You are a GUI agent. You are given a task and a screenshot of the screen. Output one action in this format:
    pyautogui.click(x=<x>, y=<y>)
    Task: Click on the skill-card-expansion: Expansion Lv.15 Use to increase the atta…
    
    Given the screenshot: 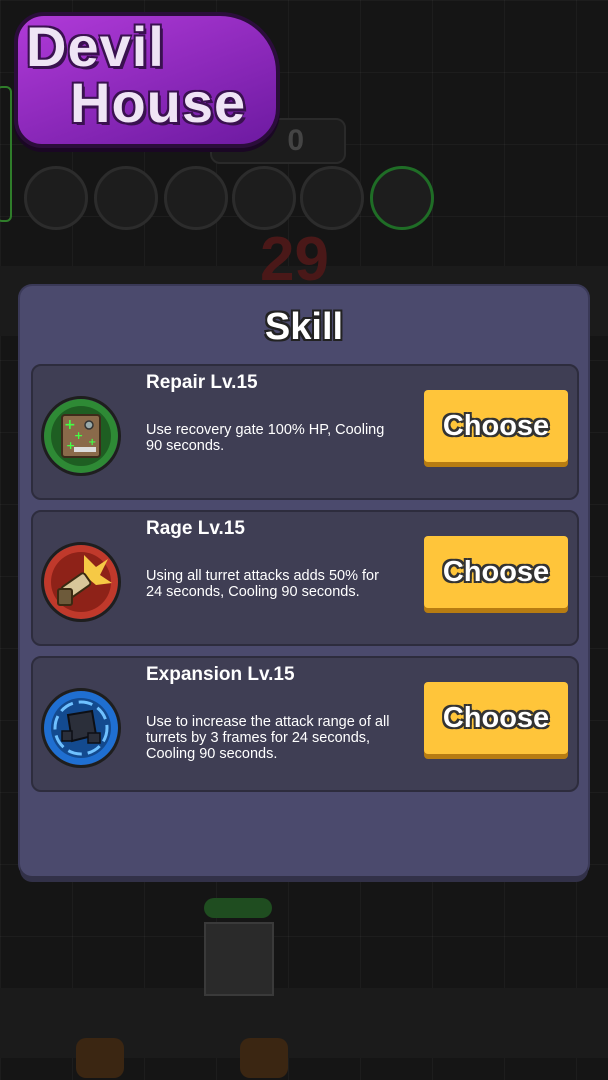 What is the action you would take?
    pyautogui.click(x=305, y=724)
    